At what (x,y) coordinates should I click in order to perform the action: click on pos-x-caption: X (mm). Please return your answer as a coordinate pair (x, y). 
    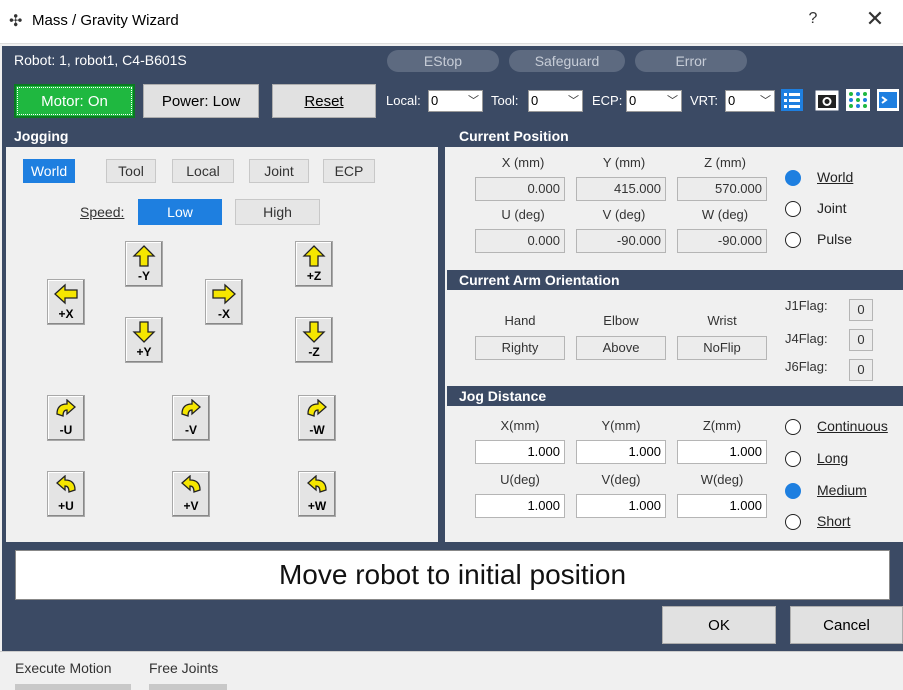
    Looking at the image, I should click on (523, 162).